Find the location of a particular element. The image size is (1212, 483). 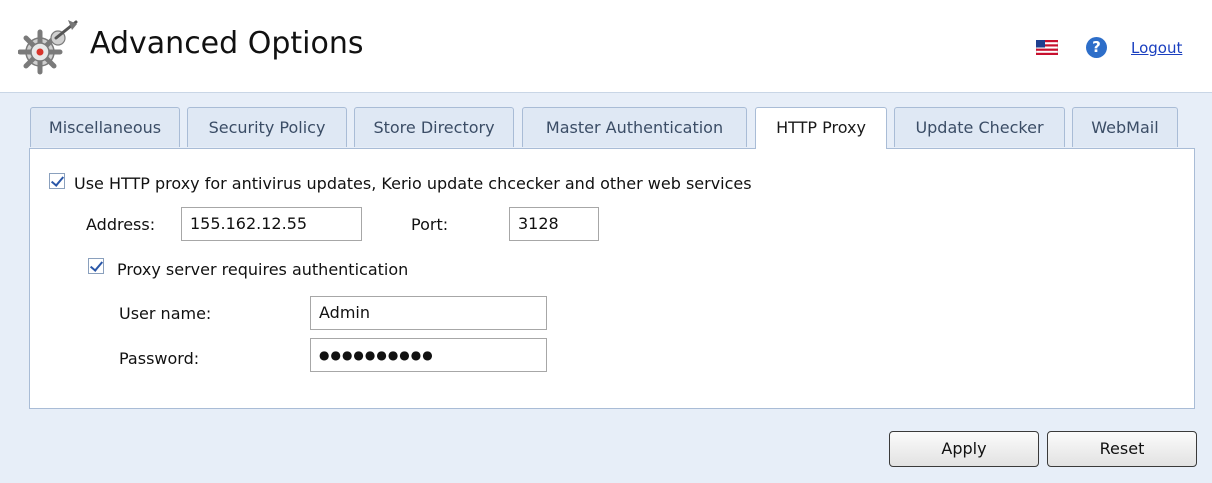

proxy-auth-checkbox is located at coordinates (96, 266).